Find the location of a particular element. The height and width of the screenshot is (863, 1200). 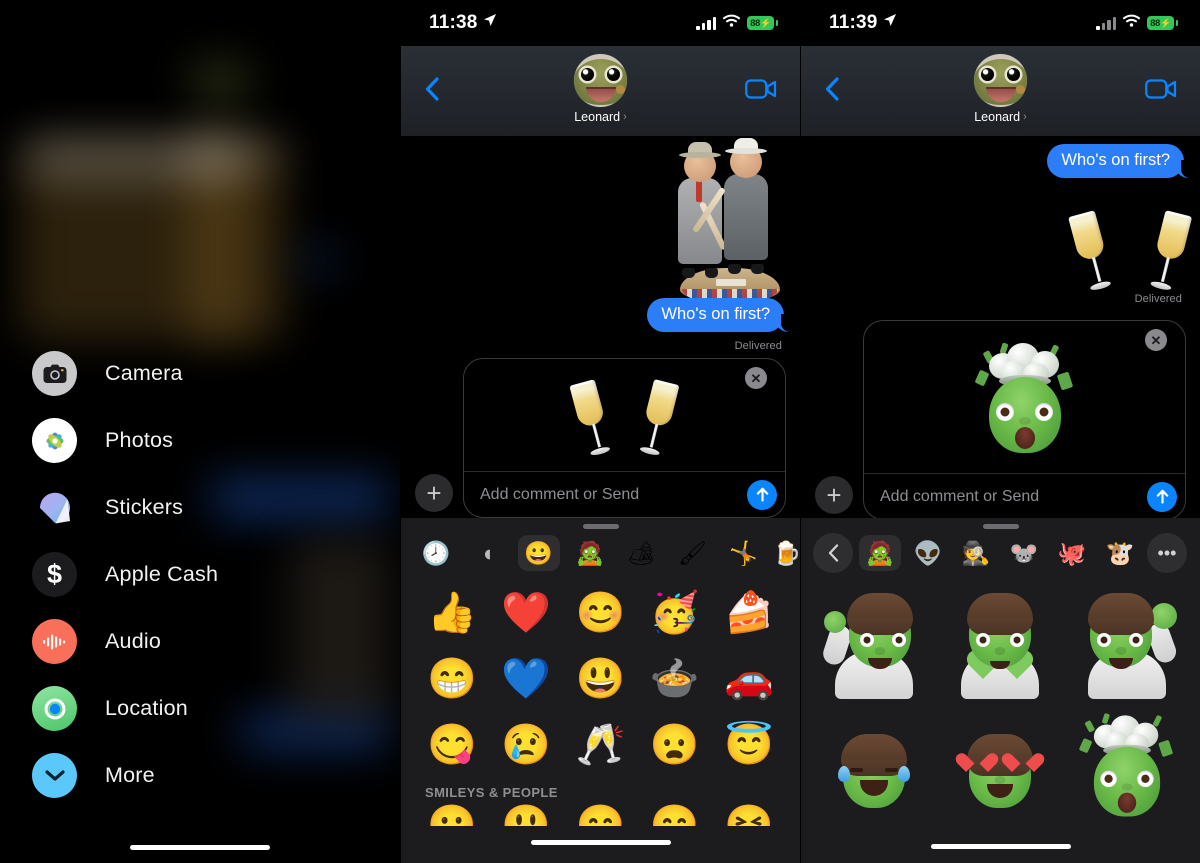

drawer-item-label: More is located at coordinates (130, 775).